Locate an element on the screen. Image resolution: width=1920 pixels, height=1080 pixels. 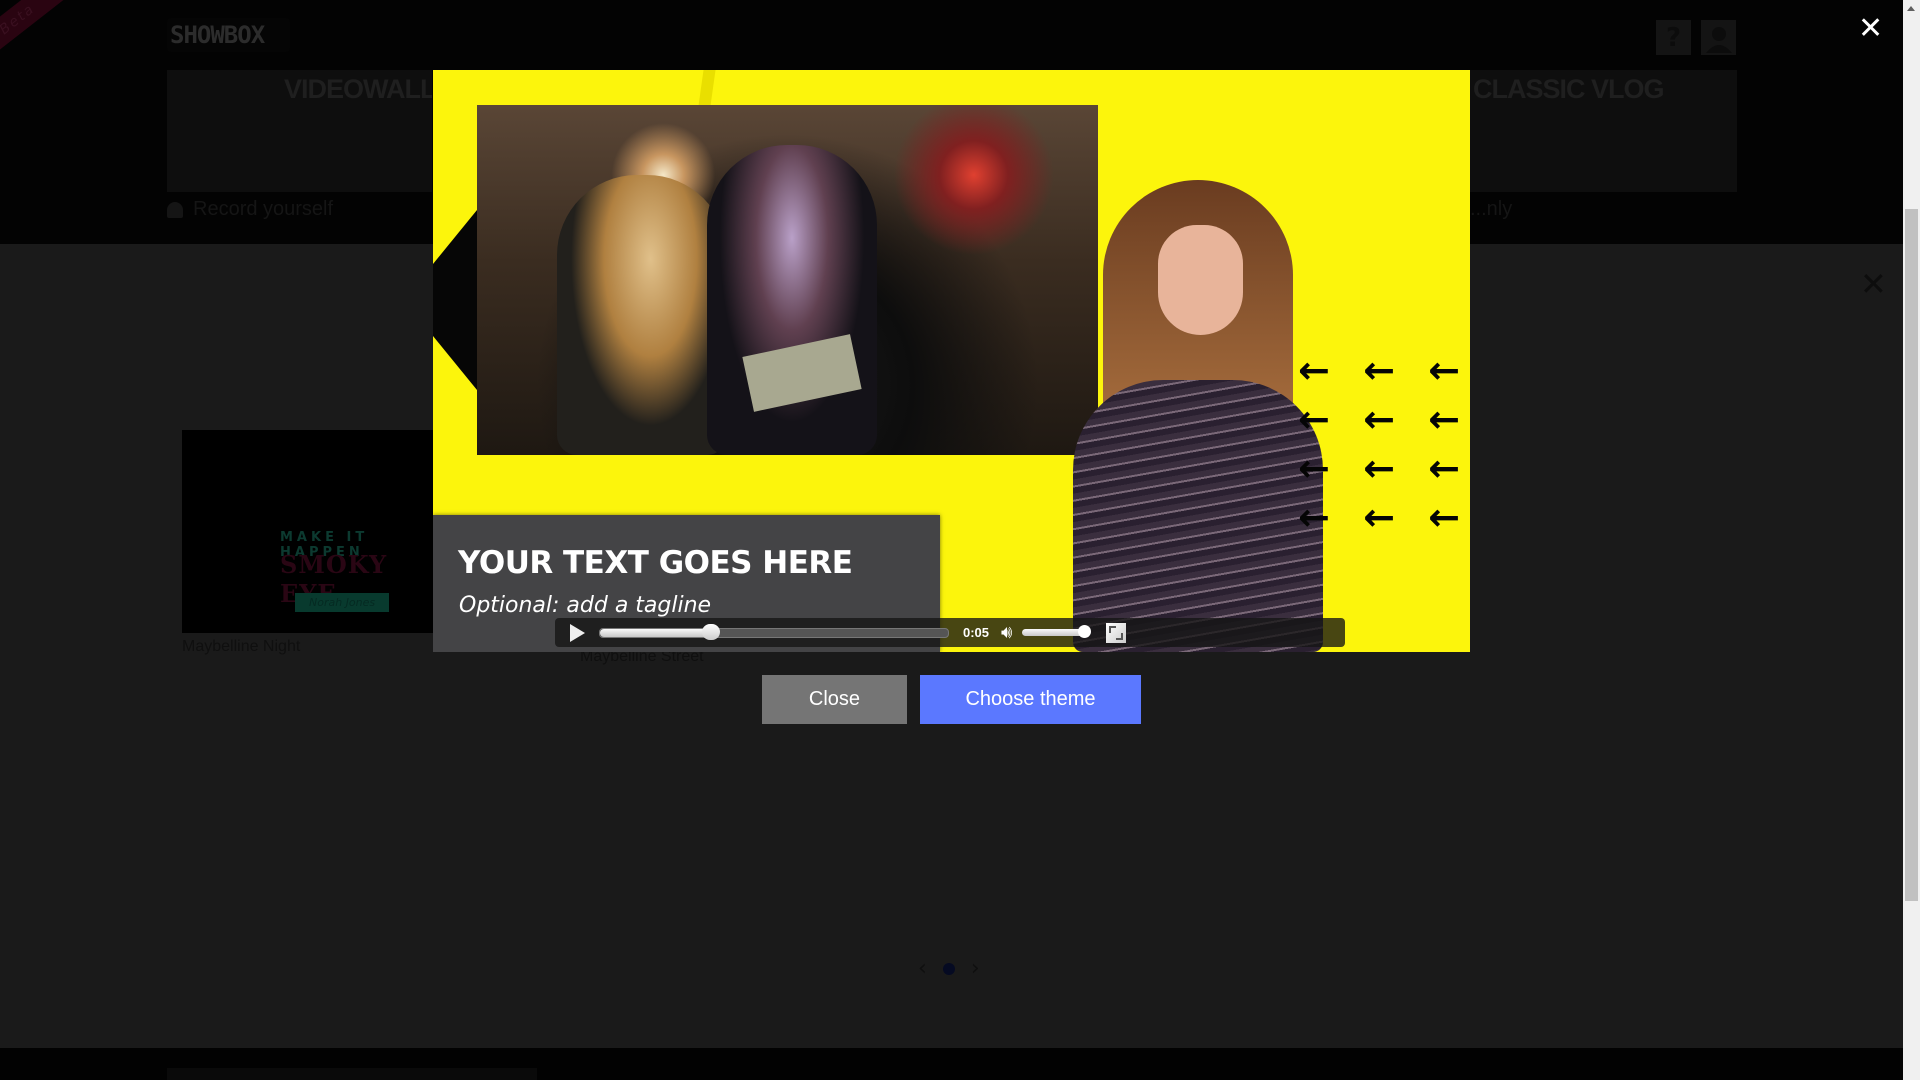
decorative-strip is located at coordinates (707, 88).